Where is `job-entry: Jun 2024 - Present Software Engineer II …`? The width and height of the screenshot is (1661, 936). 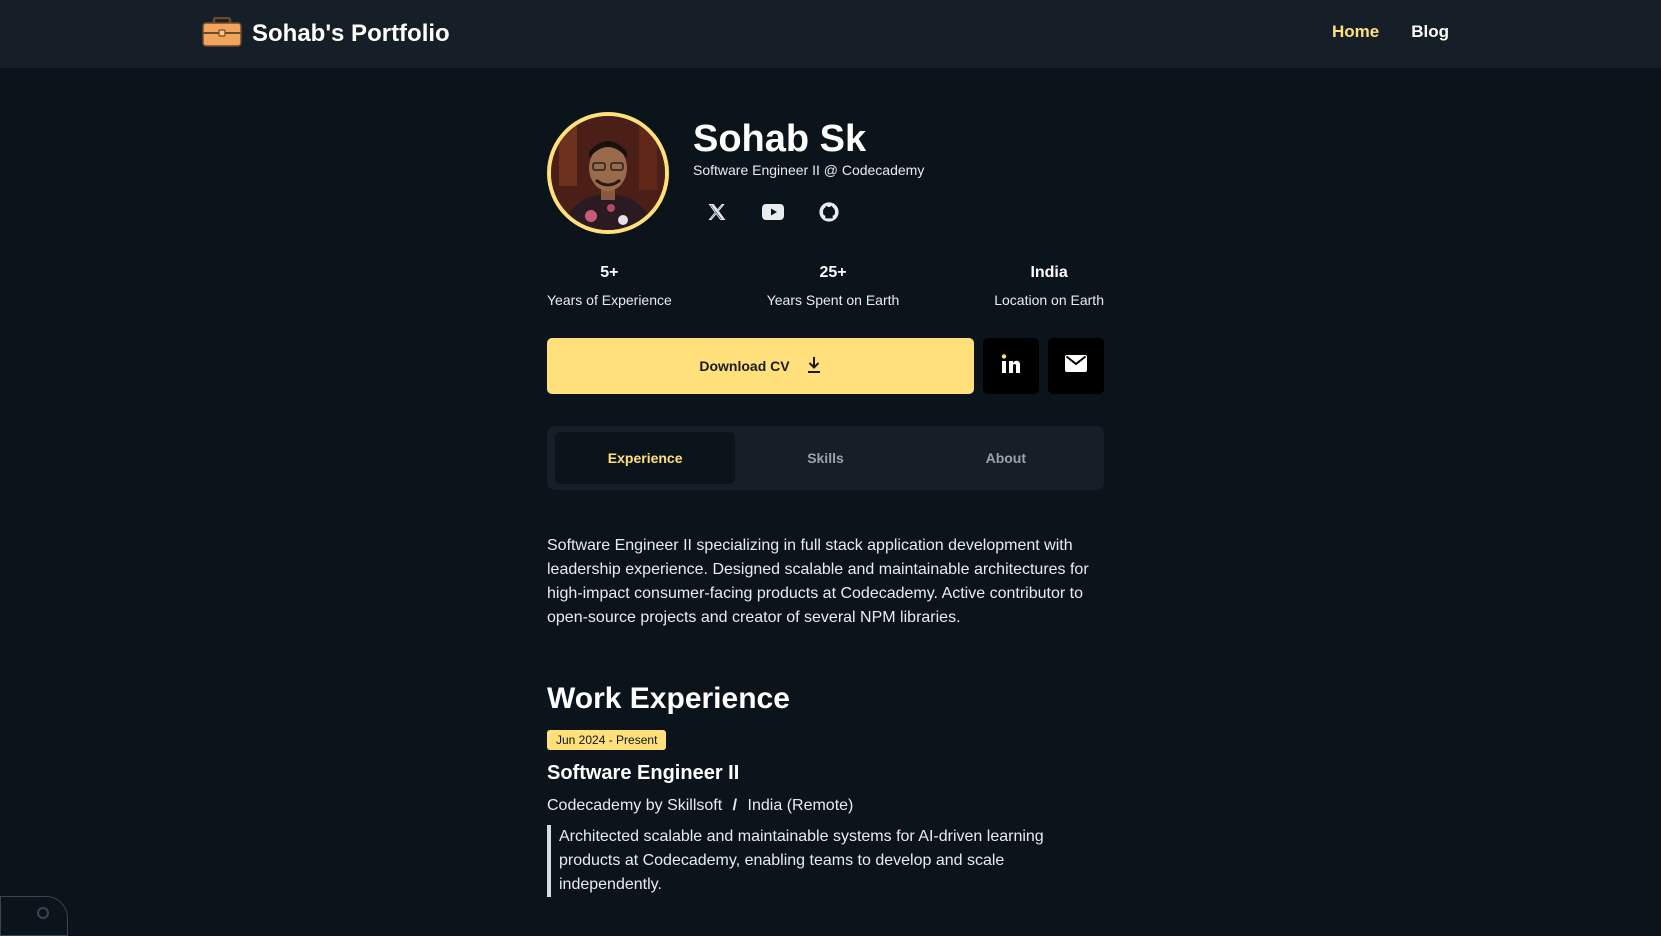
job-entry: Jun 2024 - Present Software Engineer II … is located at coordinates (825, 806).